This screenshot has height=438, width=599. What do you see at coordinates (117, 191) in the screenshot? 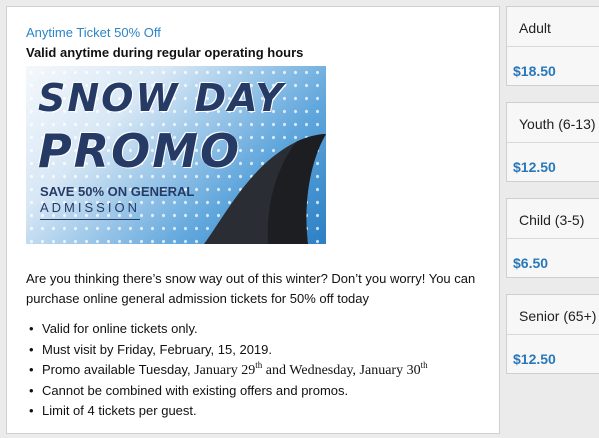
I see `promo-save-text: SAVE 50% ON GENERAL` at bounding box center [117, 191].